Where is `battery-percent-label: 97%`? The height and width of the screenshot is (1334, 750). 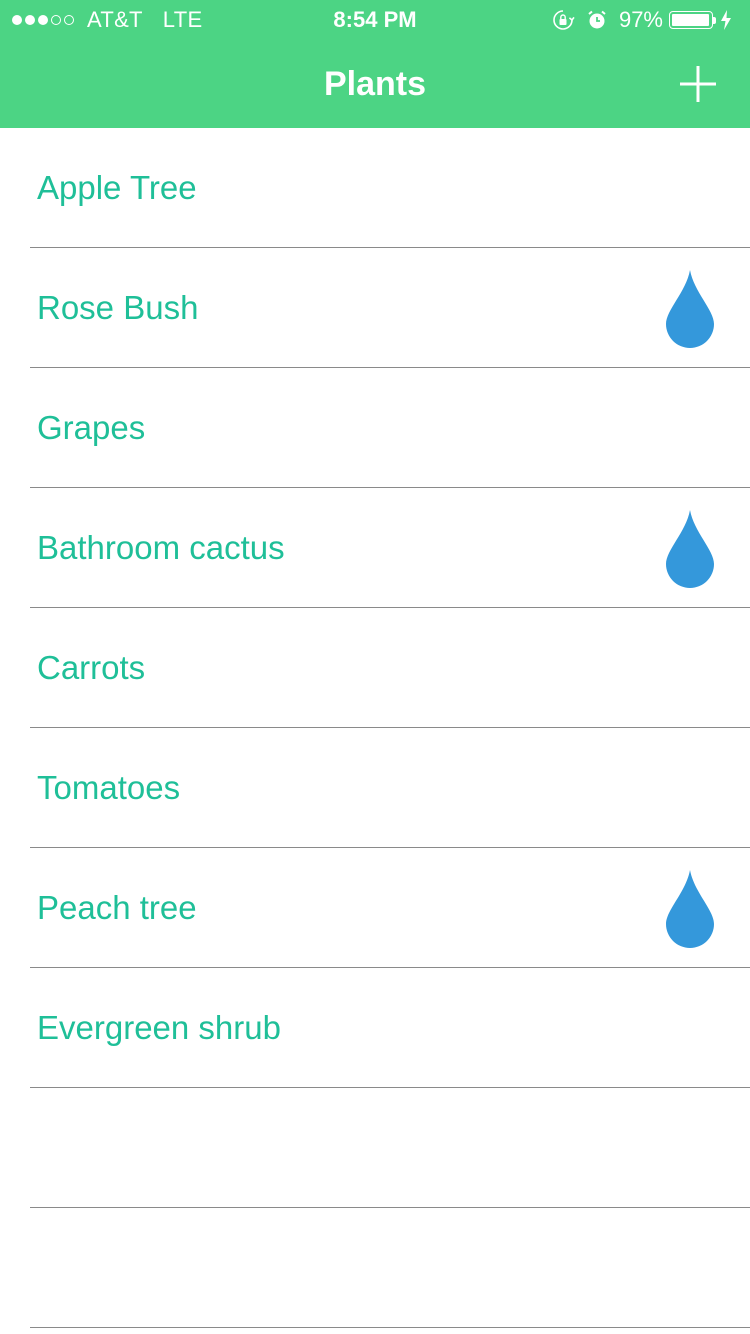 battery-percent-label: 97% is located at coordinates (640, 19).